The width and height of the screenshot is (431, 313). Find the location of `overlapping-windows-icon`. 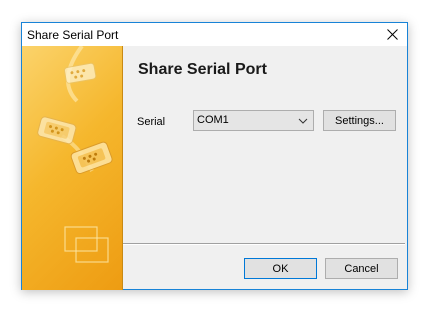

overlapping-windows-icon is located at coordinates (86, 244).